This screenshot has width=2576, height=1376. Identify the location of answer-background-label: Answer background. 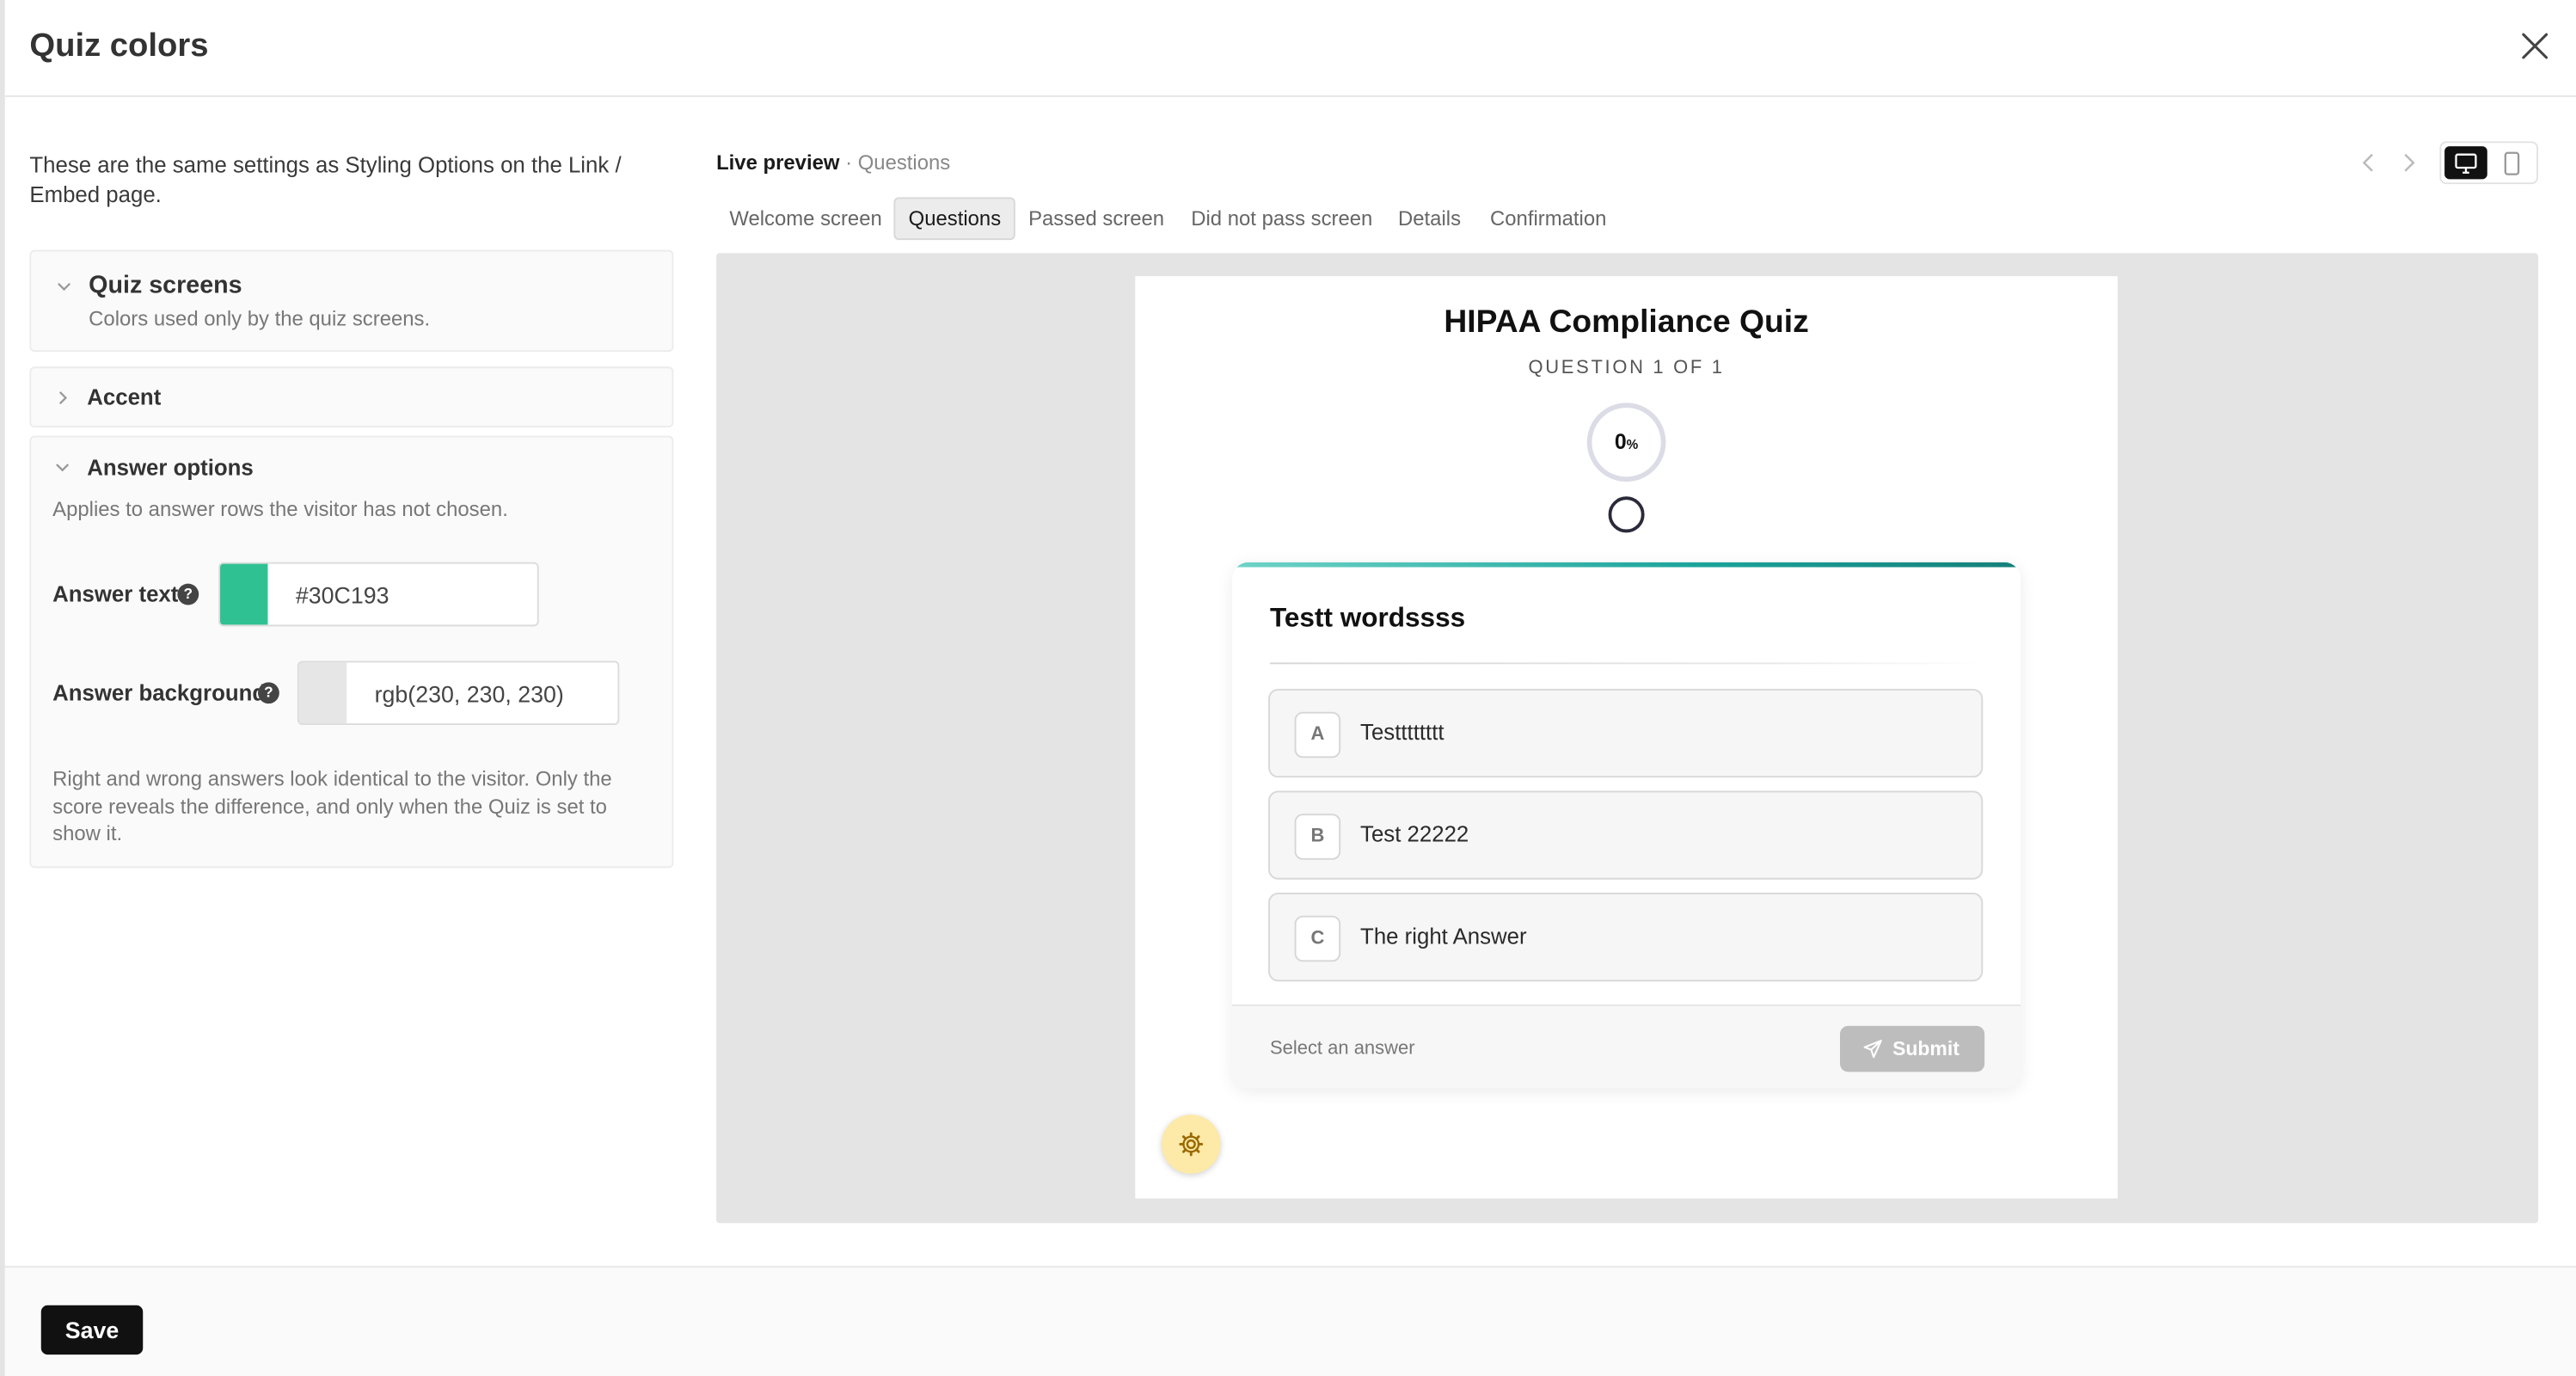
(160, 693).